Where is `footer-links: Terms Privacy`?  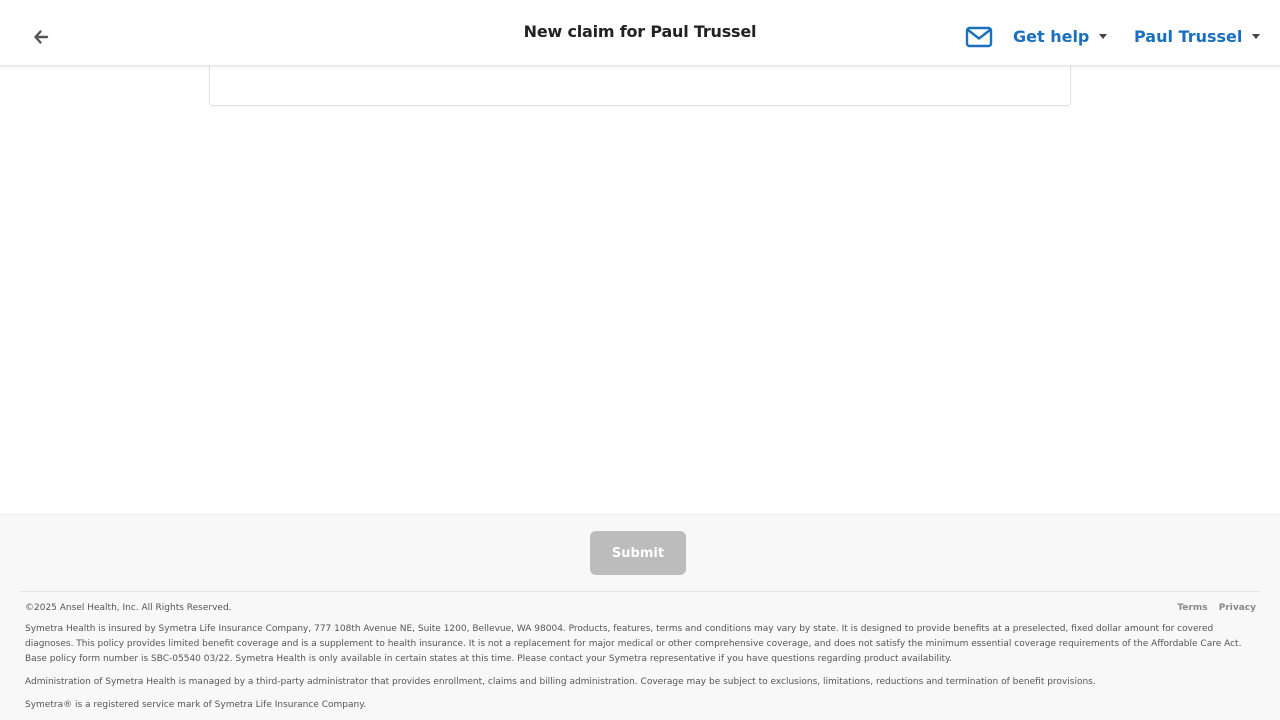
footer-links: Terms Privacy is located at coordinates (1212, 608).